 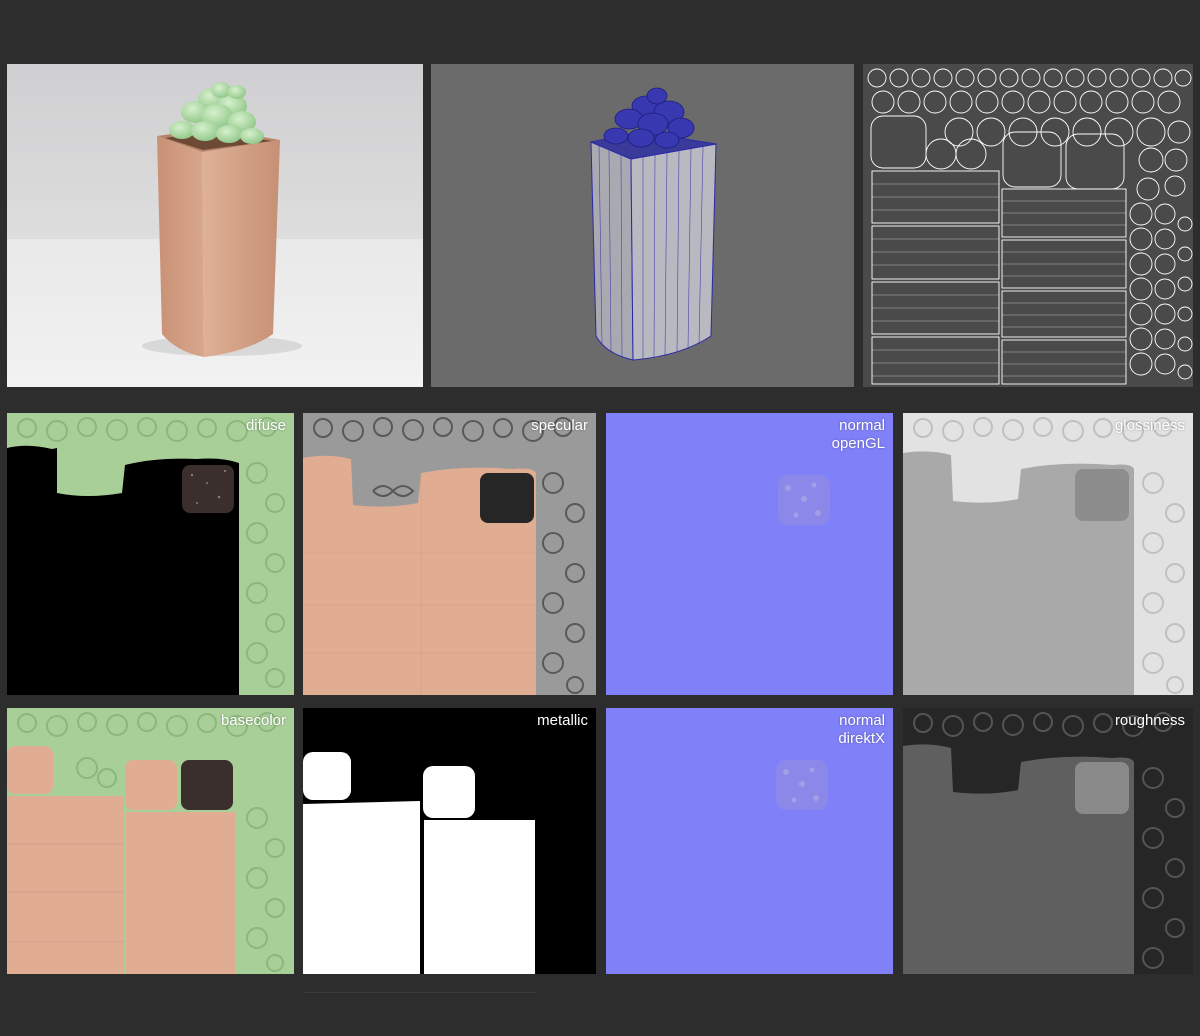 I want to click on map-label: difuse, so click(x=265, y=425).